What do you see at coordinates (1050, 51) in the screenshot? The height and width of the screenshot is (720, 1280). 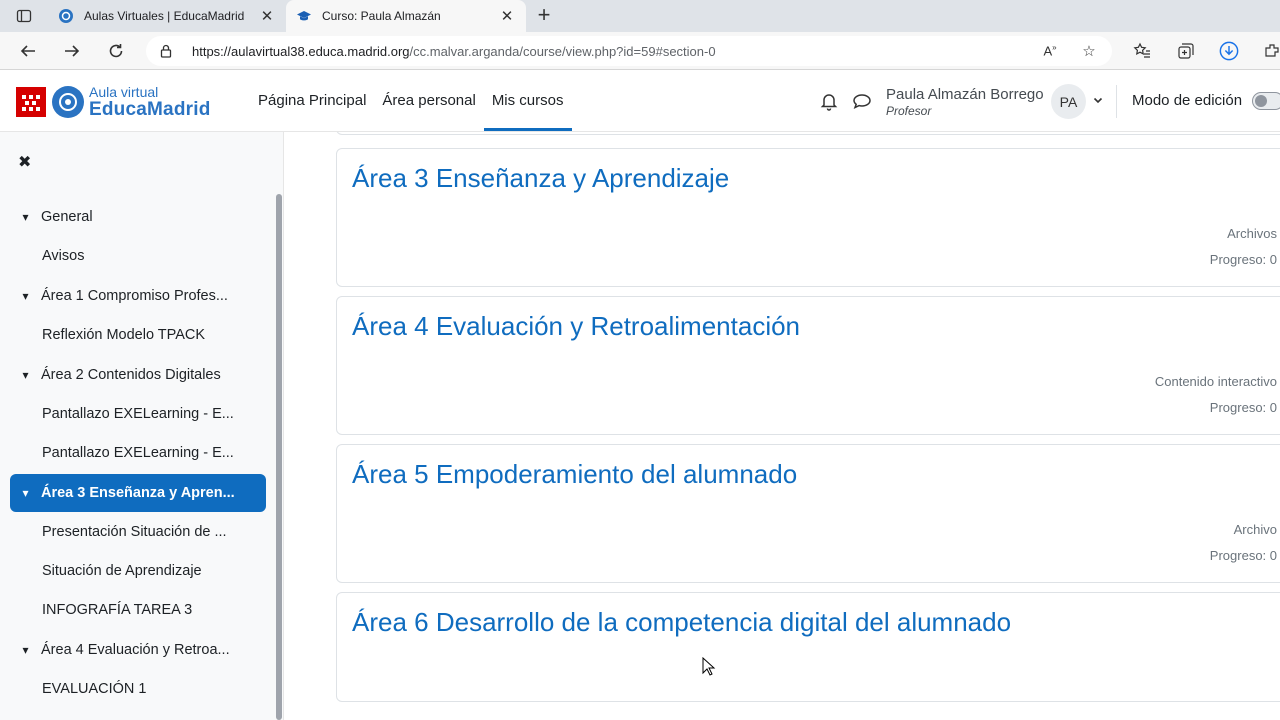 I see `read-aloud-icon: A»` at bounding box center [1050, 51].